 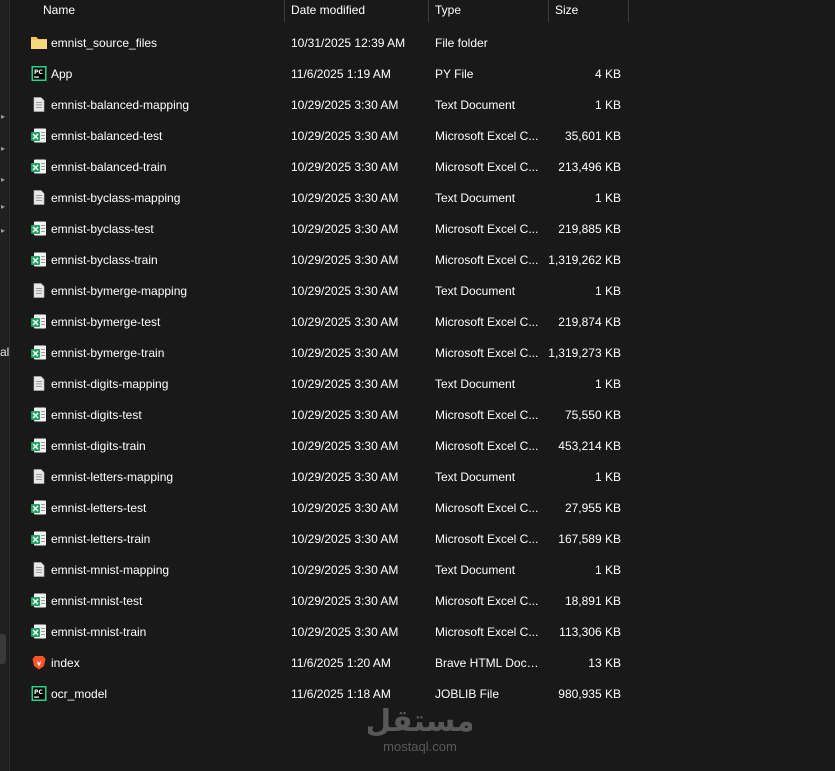 I want to click on column-header-date-modified: Date modified, so click(x=358, y=12).